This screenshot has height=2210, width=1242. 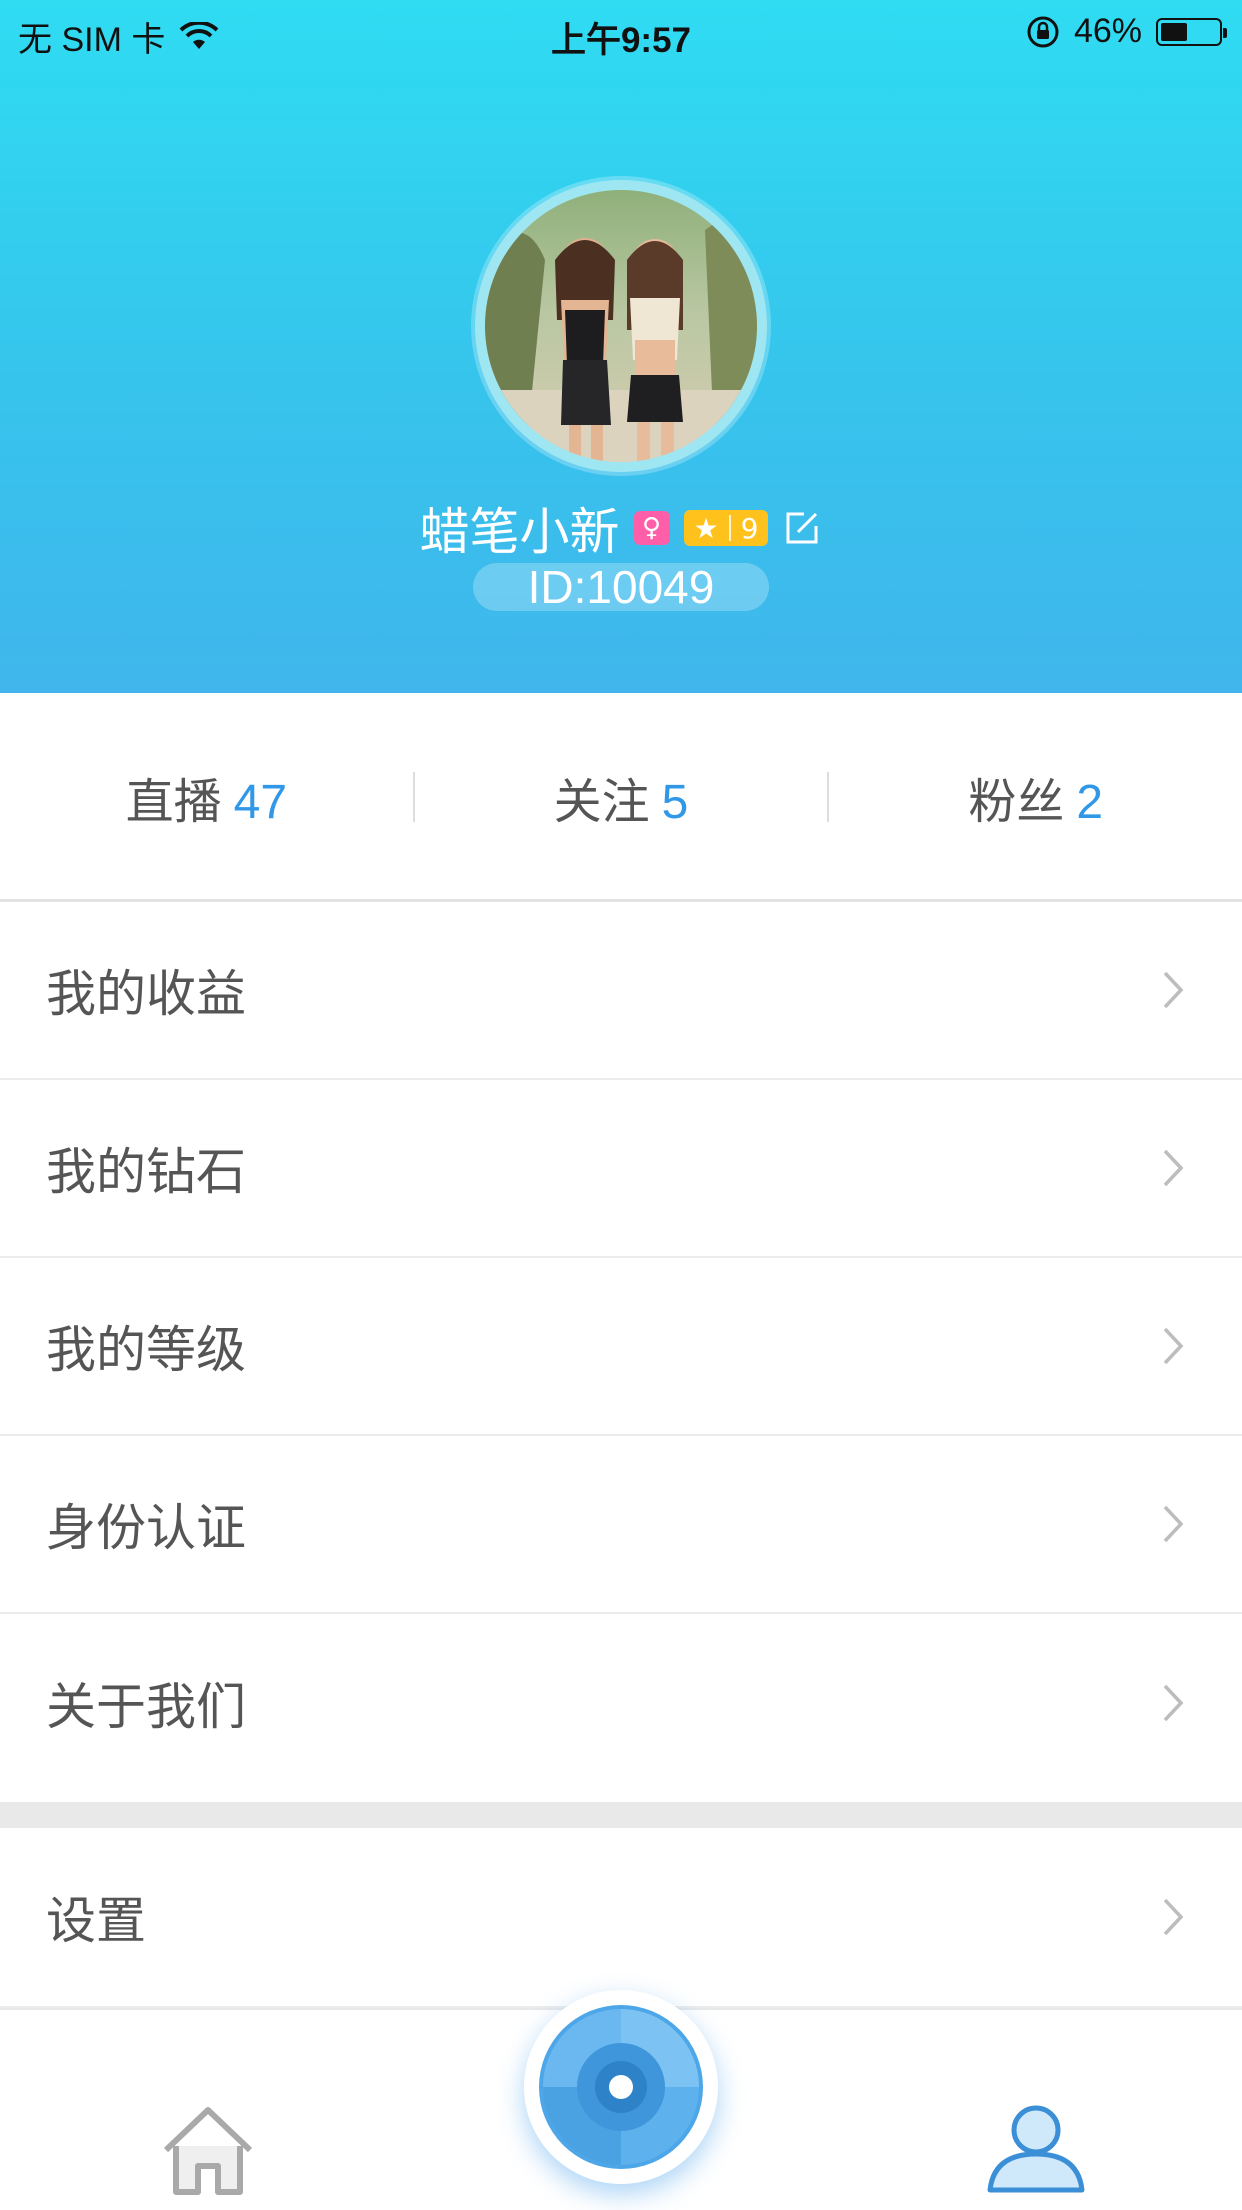 I want to click on menu-item-level: 我的等级, so click(x=621, y=1347).